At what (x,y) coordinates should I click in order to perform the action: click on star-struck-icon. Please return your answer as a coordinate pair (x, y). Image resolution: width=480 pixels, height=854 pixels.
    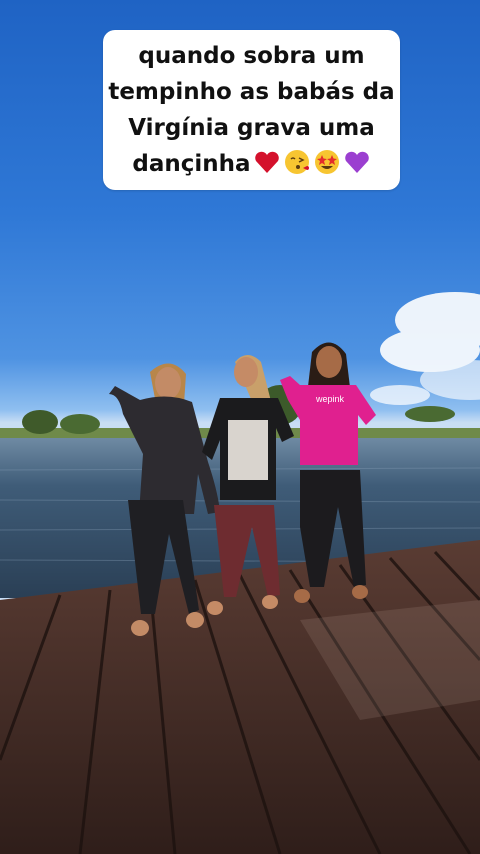
    Looking at the image, I should click on (326, 162).